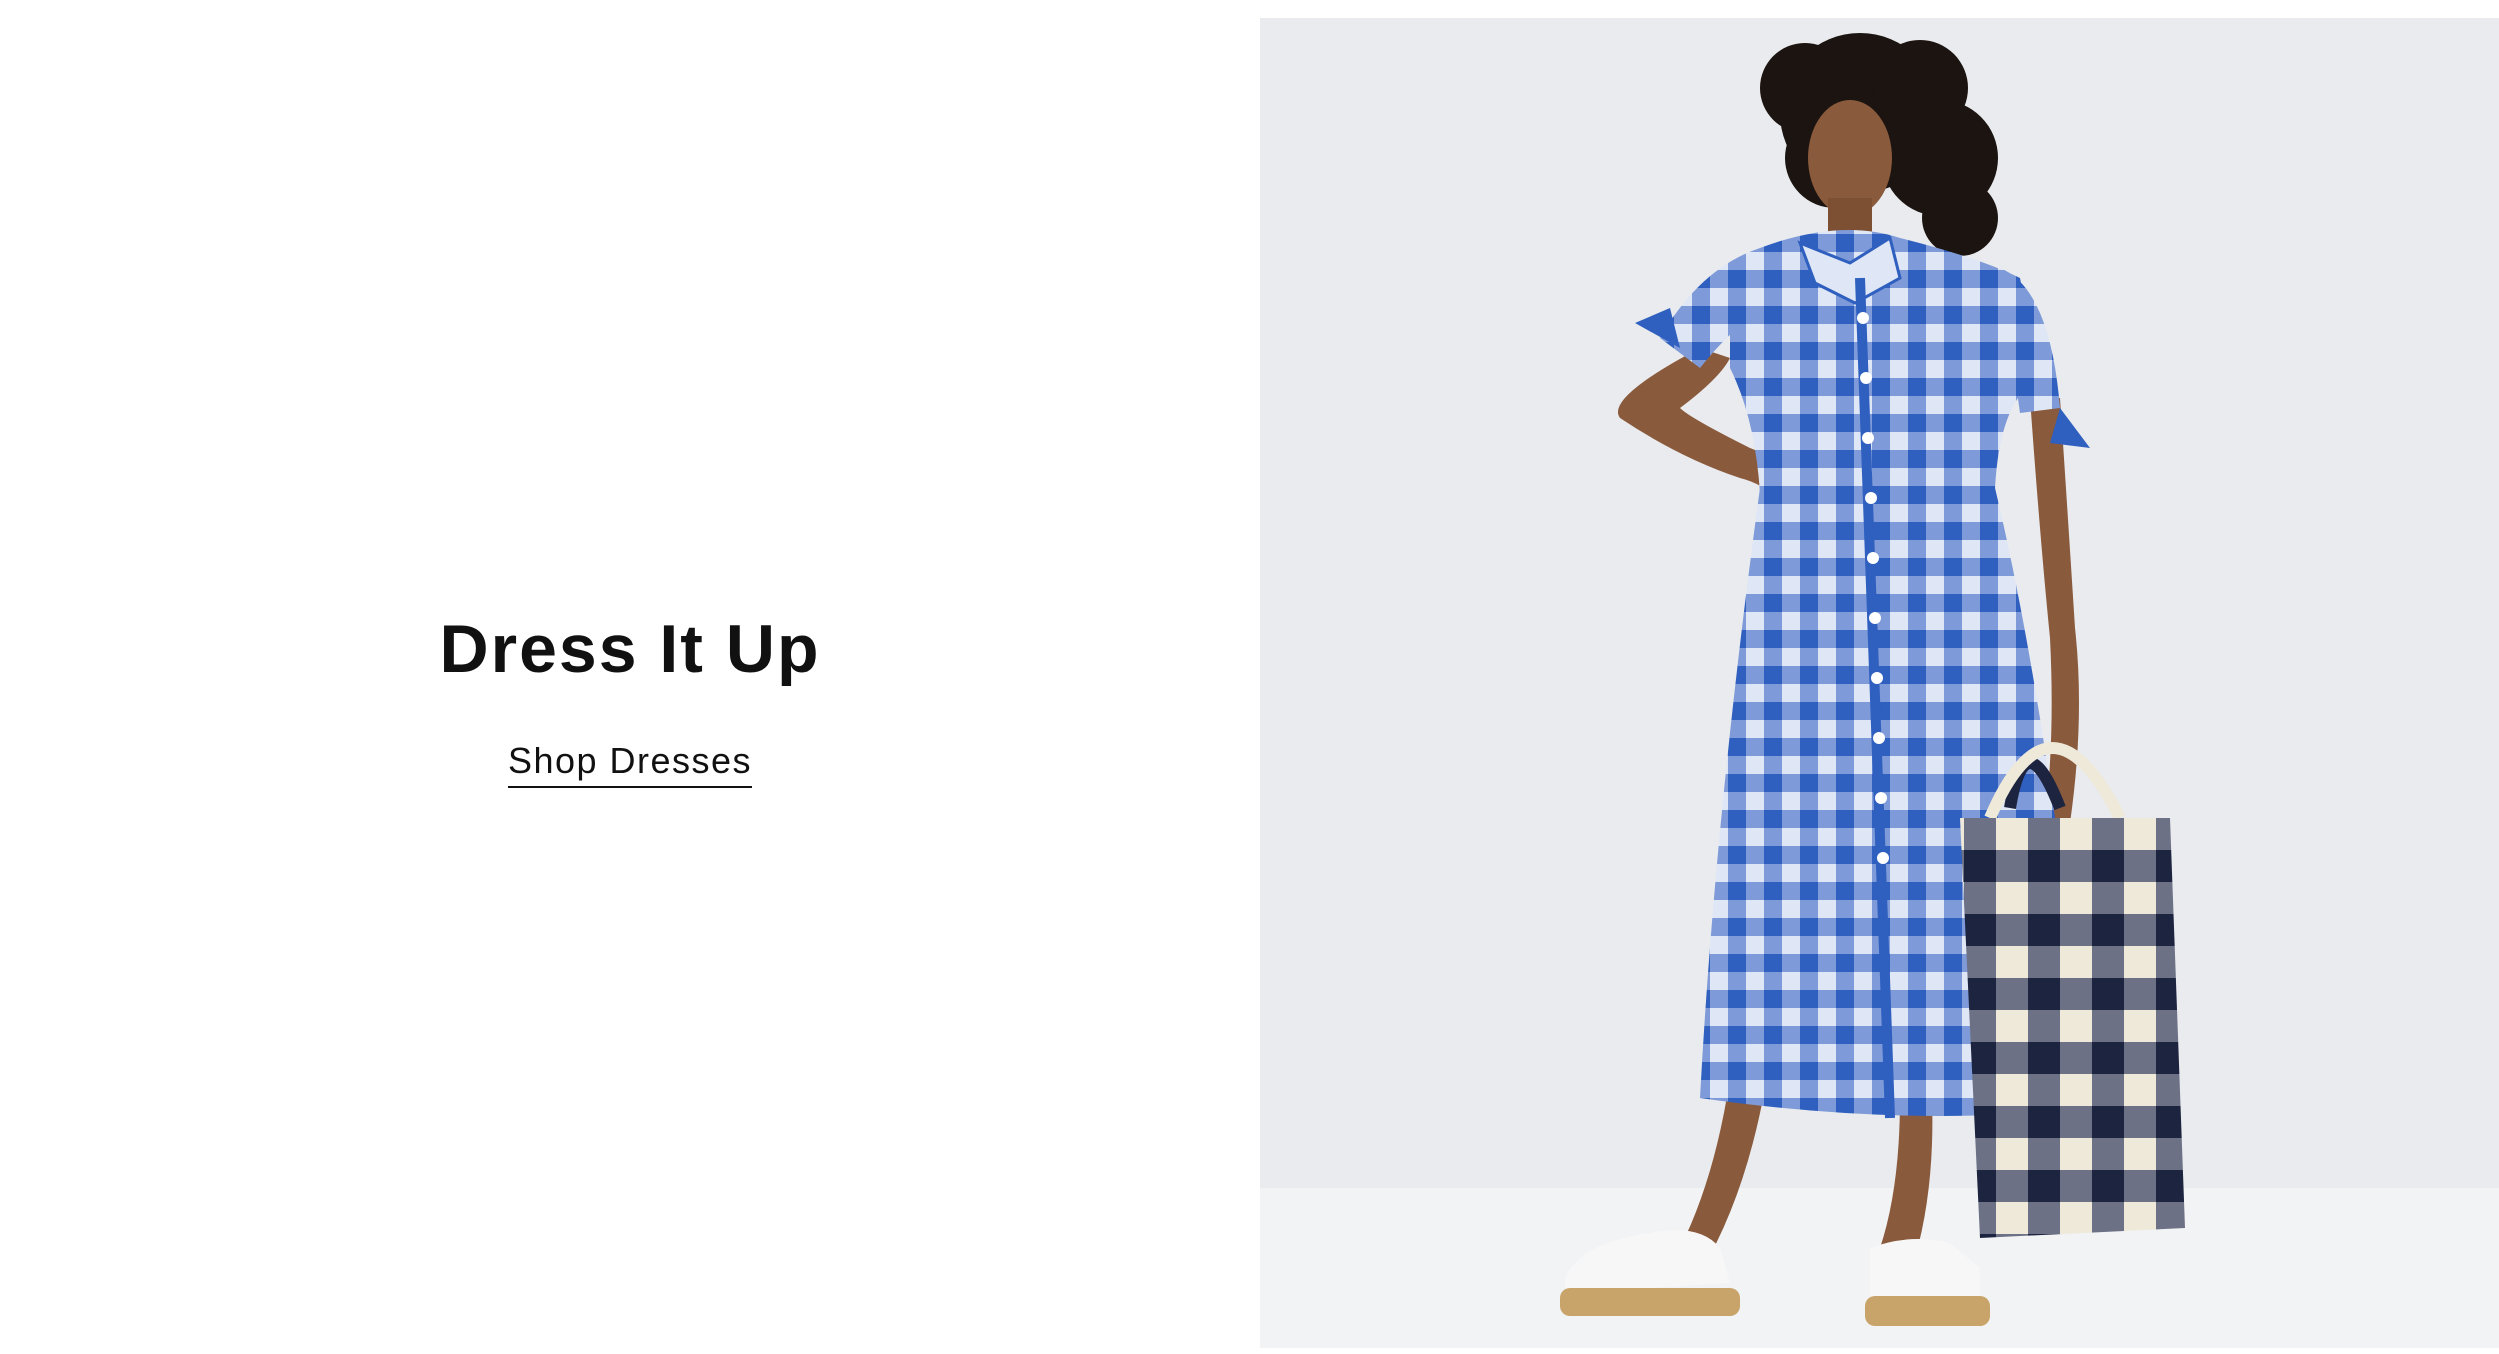  I want to click on promo-headline: Dress It Up, so click(630, 649).